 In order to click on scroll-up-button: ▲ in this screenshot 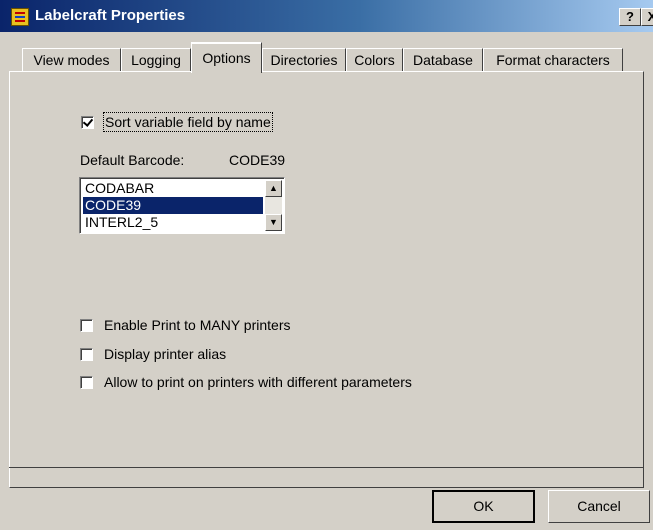, I will do `click(273, 188)`.